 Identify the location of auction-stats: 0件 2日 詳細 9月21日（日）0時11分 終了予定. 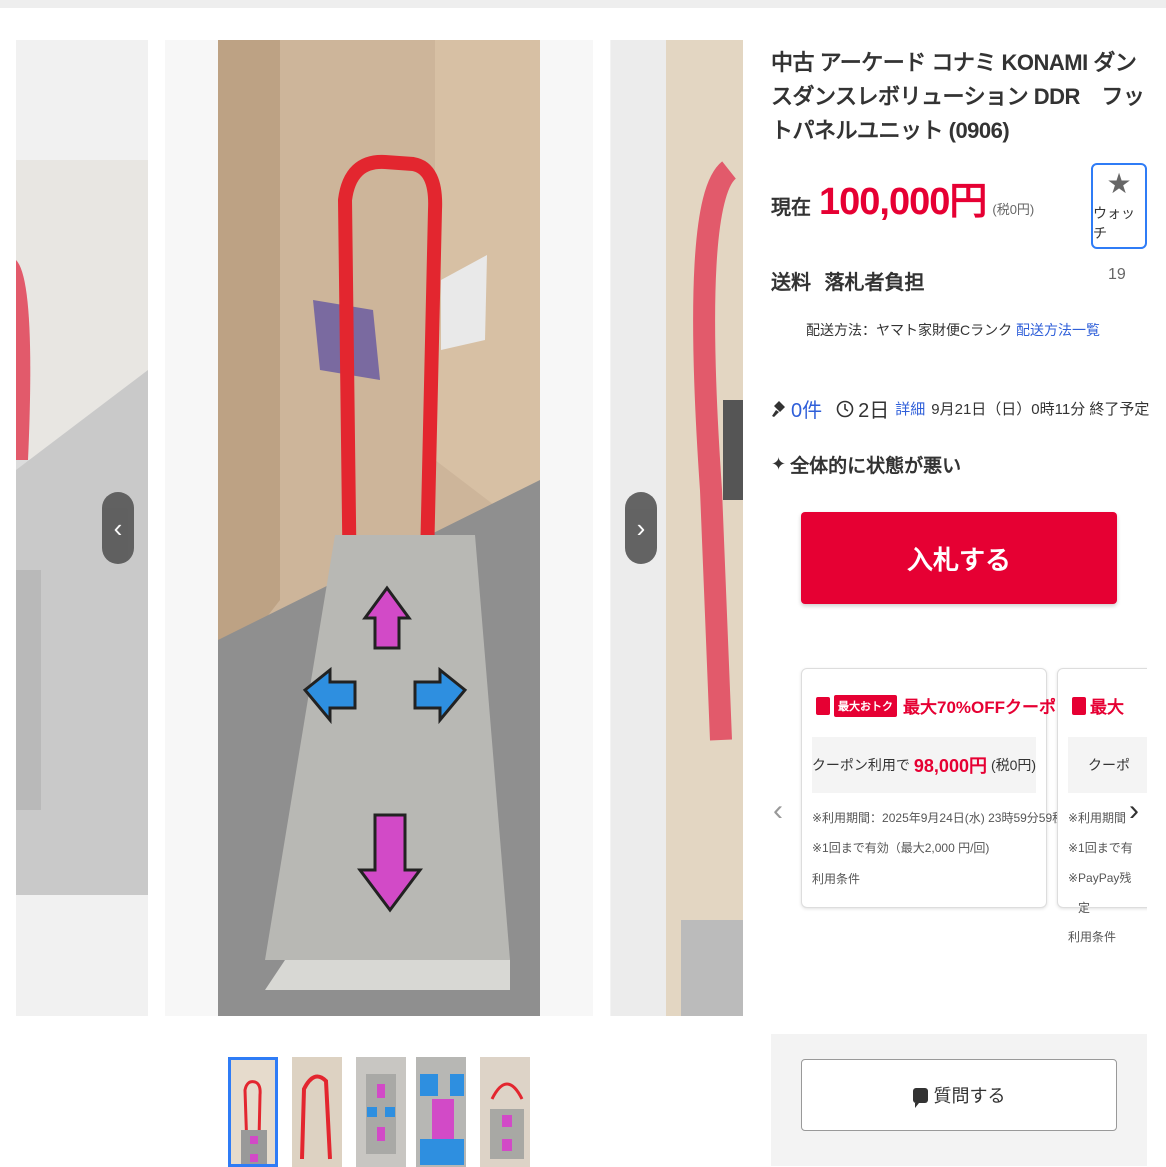
(960, 408).